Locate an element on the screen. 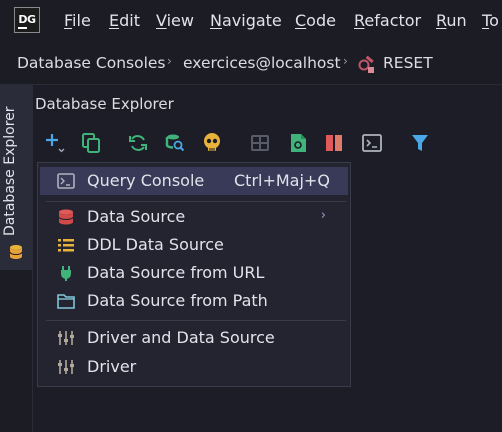  menu-file: File is located at coordinates (77, 20).